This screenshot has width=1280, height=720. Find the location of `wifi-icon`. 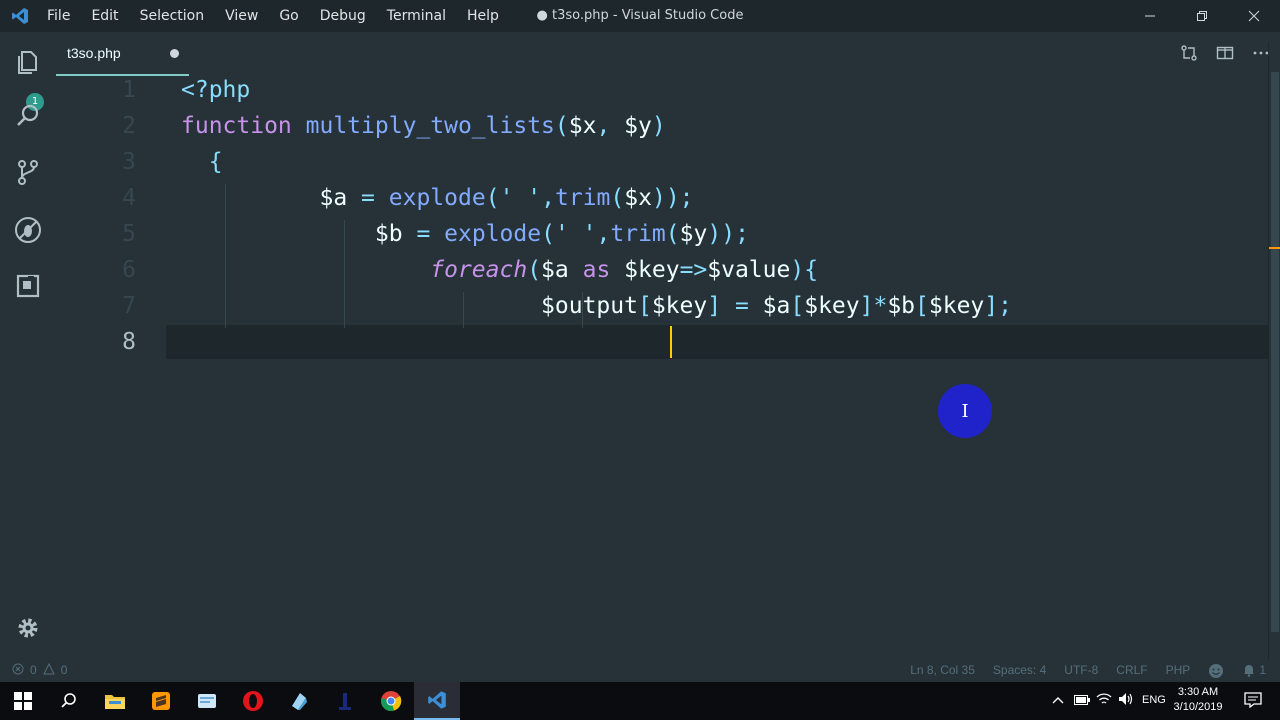

wifi-icon is located at coordinates (1104, 699).